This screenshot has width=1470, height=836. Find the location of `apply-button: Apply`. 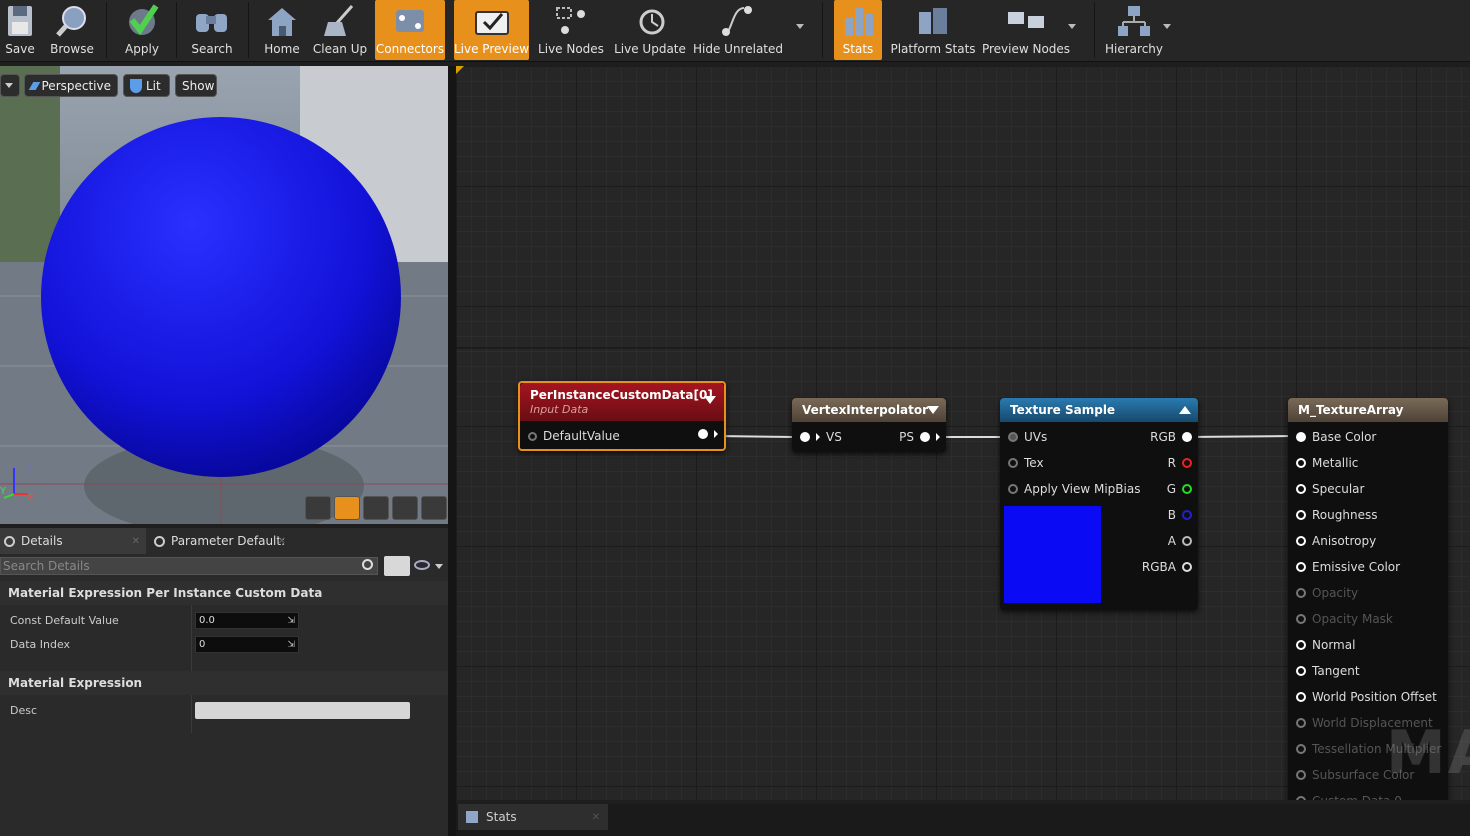

apply-button: Apply is located at coordinates (142, 30).